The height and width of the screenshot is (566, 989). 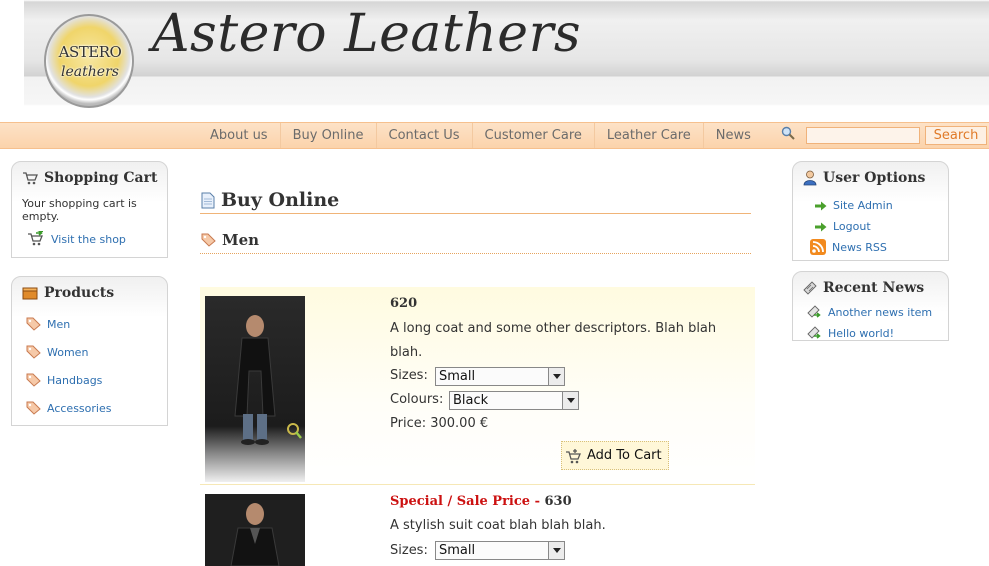 What do you see at coordinates (852, 226) in the screenshot?
I see `logout-text: Logout` at bounding box center [852, 226].